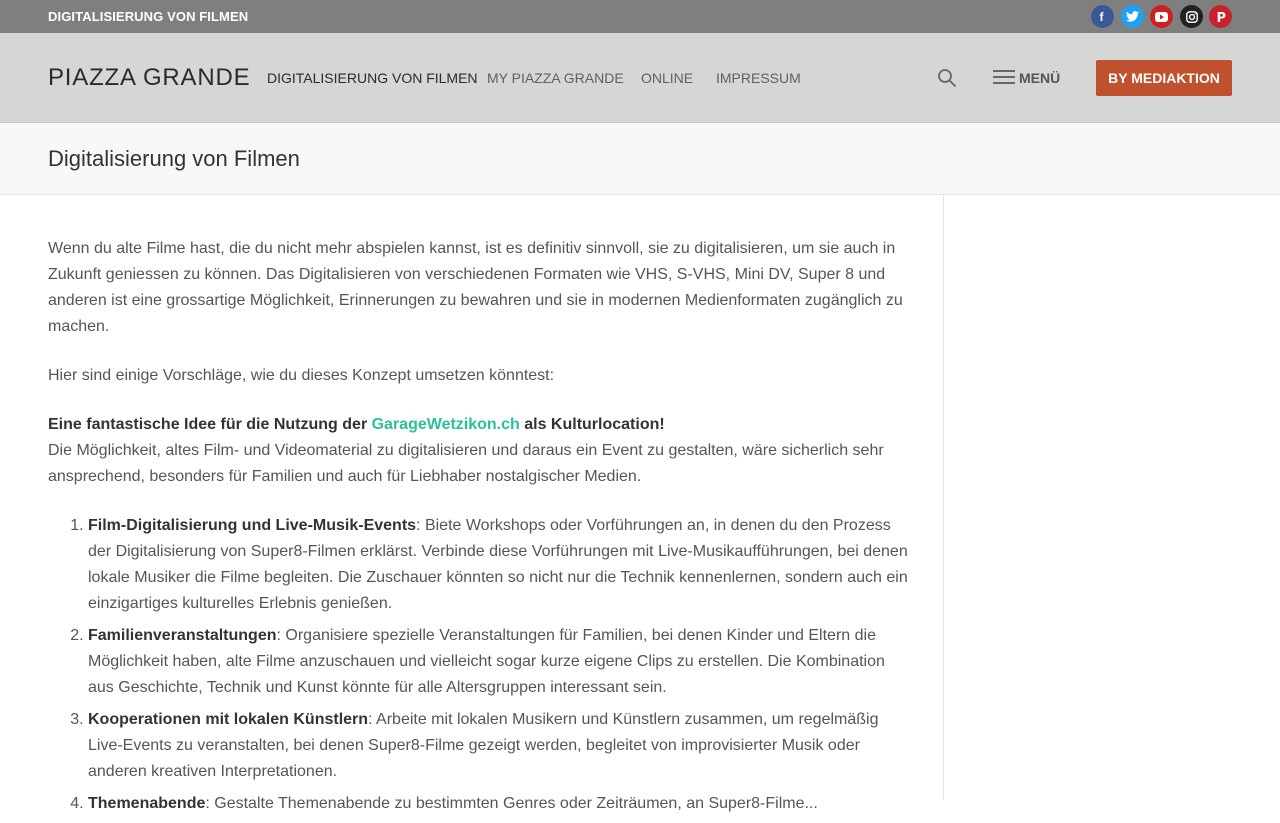  Describe the element at coordinates (1164, 78) in the screenshot. I see `mediaktion-button: BY MEDIAKTION` at that location.